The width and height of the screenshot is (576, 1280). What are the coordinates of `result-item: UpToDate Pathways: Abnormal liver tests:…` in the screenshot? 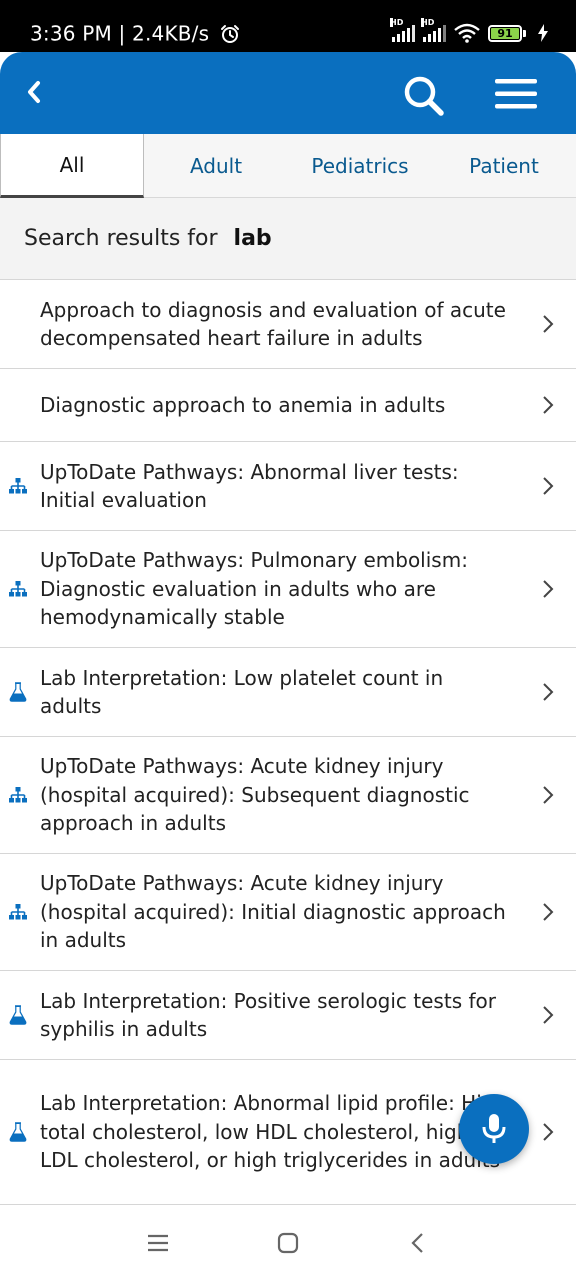 It's located at (288, 486).